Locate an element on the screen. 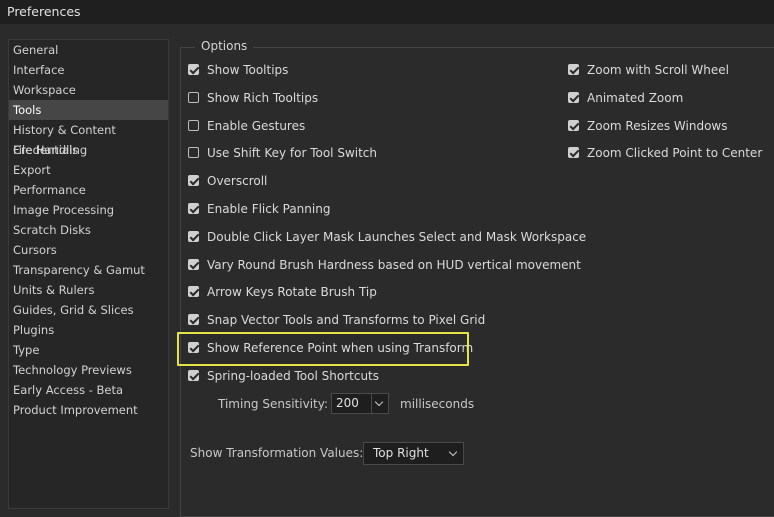  timing-sensitivity-dropdown-button is located at coordinates (379, 403).